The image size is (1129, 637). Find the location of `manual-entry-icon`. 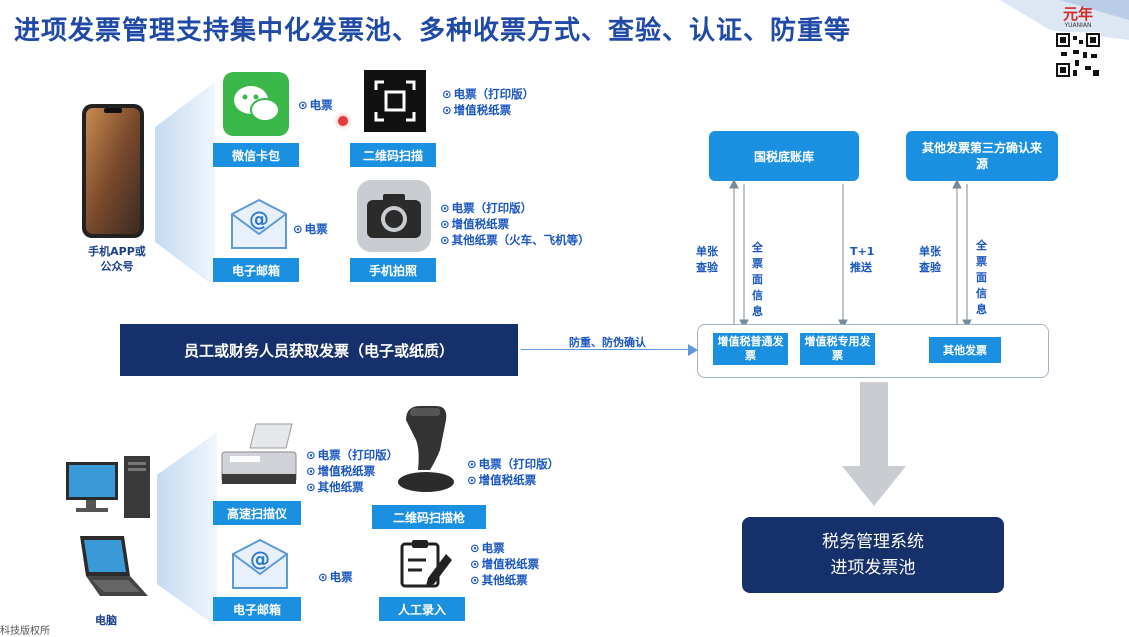

manual-entry-icon is located at coordinates (426, 564).